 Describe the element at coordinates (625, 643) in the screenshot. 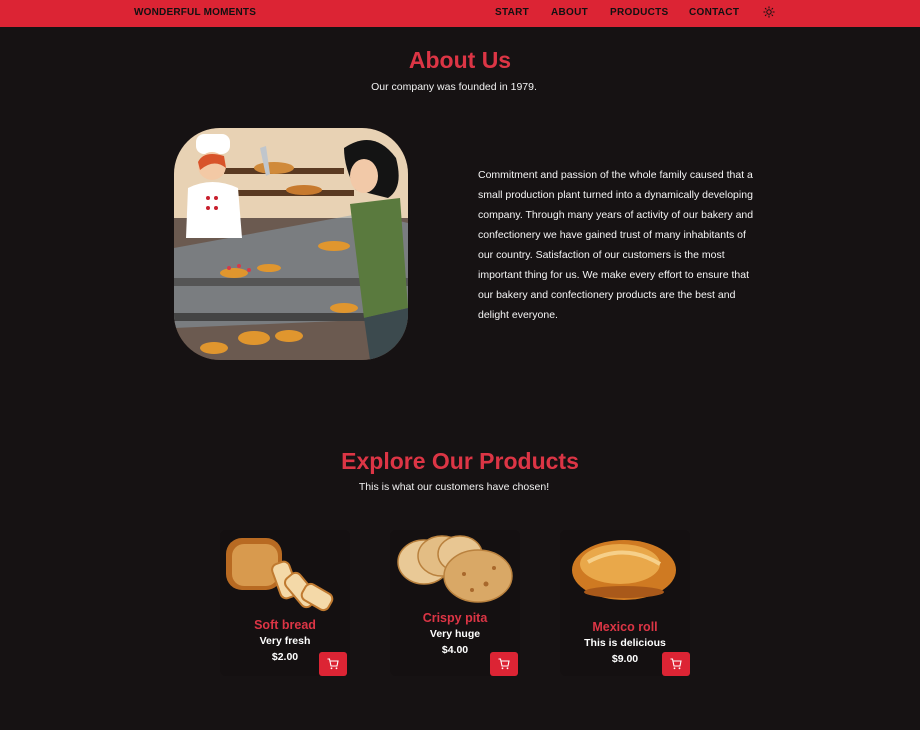

I see `product-desc: This is delicious` at that location.